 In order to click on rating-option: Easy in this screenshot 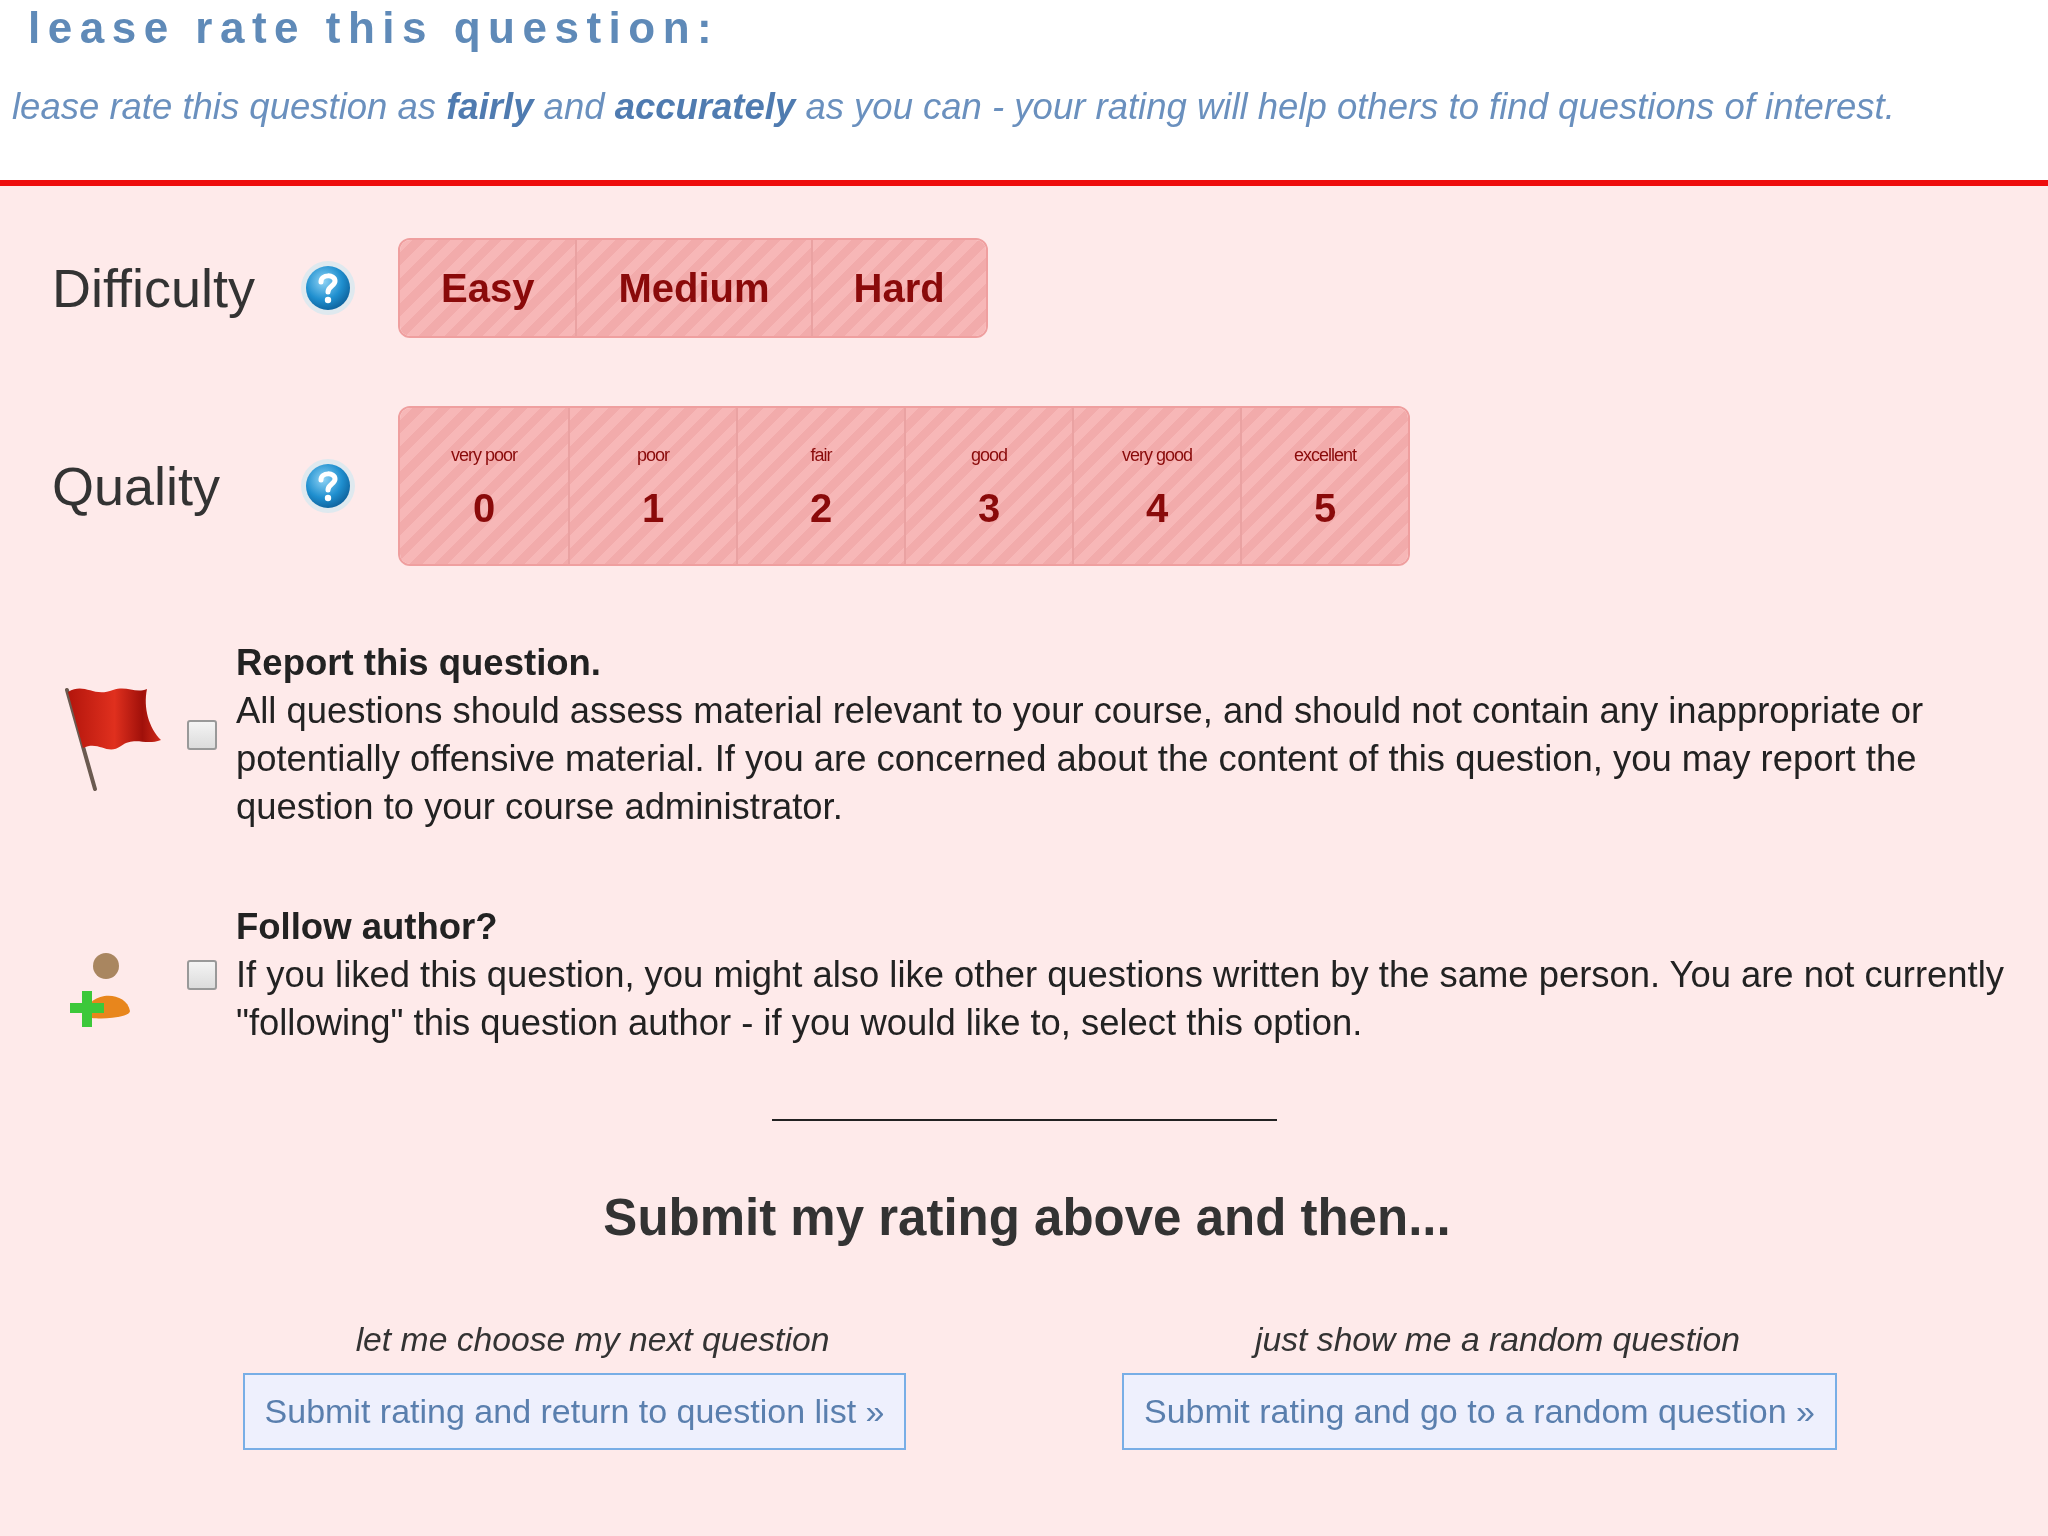, I will do `click(488, 288)`.